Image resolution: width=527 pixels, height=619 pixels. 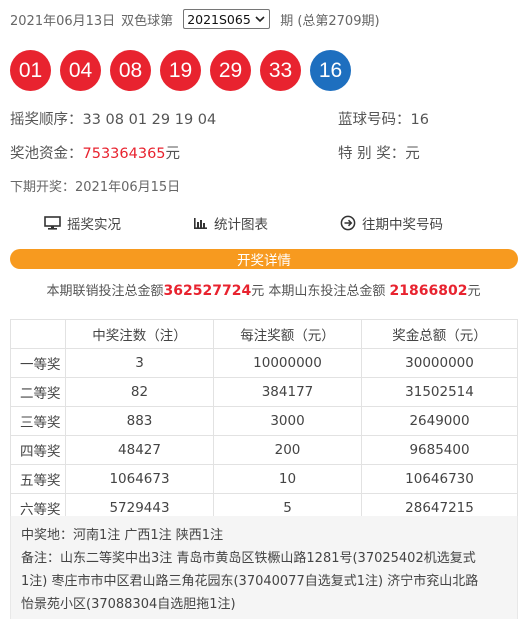 What do you see at coordinates (327, 291) in the screenshot?
I see `local-sales-label: 本期山东投注总金额` at bounding box center [327, 291].